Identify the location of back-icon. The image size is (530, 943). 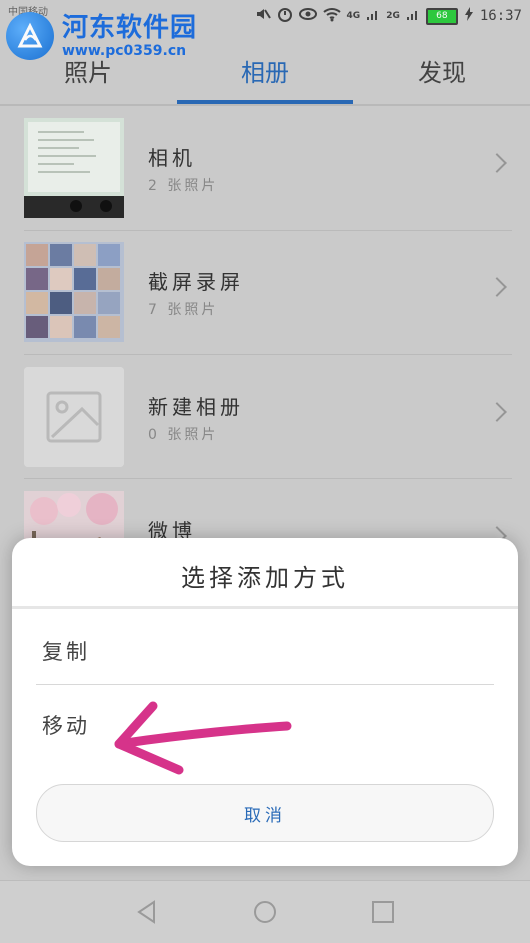
(147, 912).